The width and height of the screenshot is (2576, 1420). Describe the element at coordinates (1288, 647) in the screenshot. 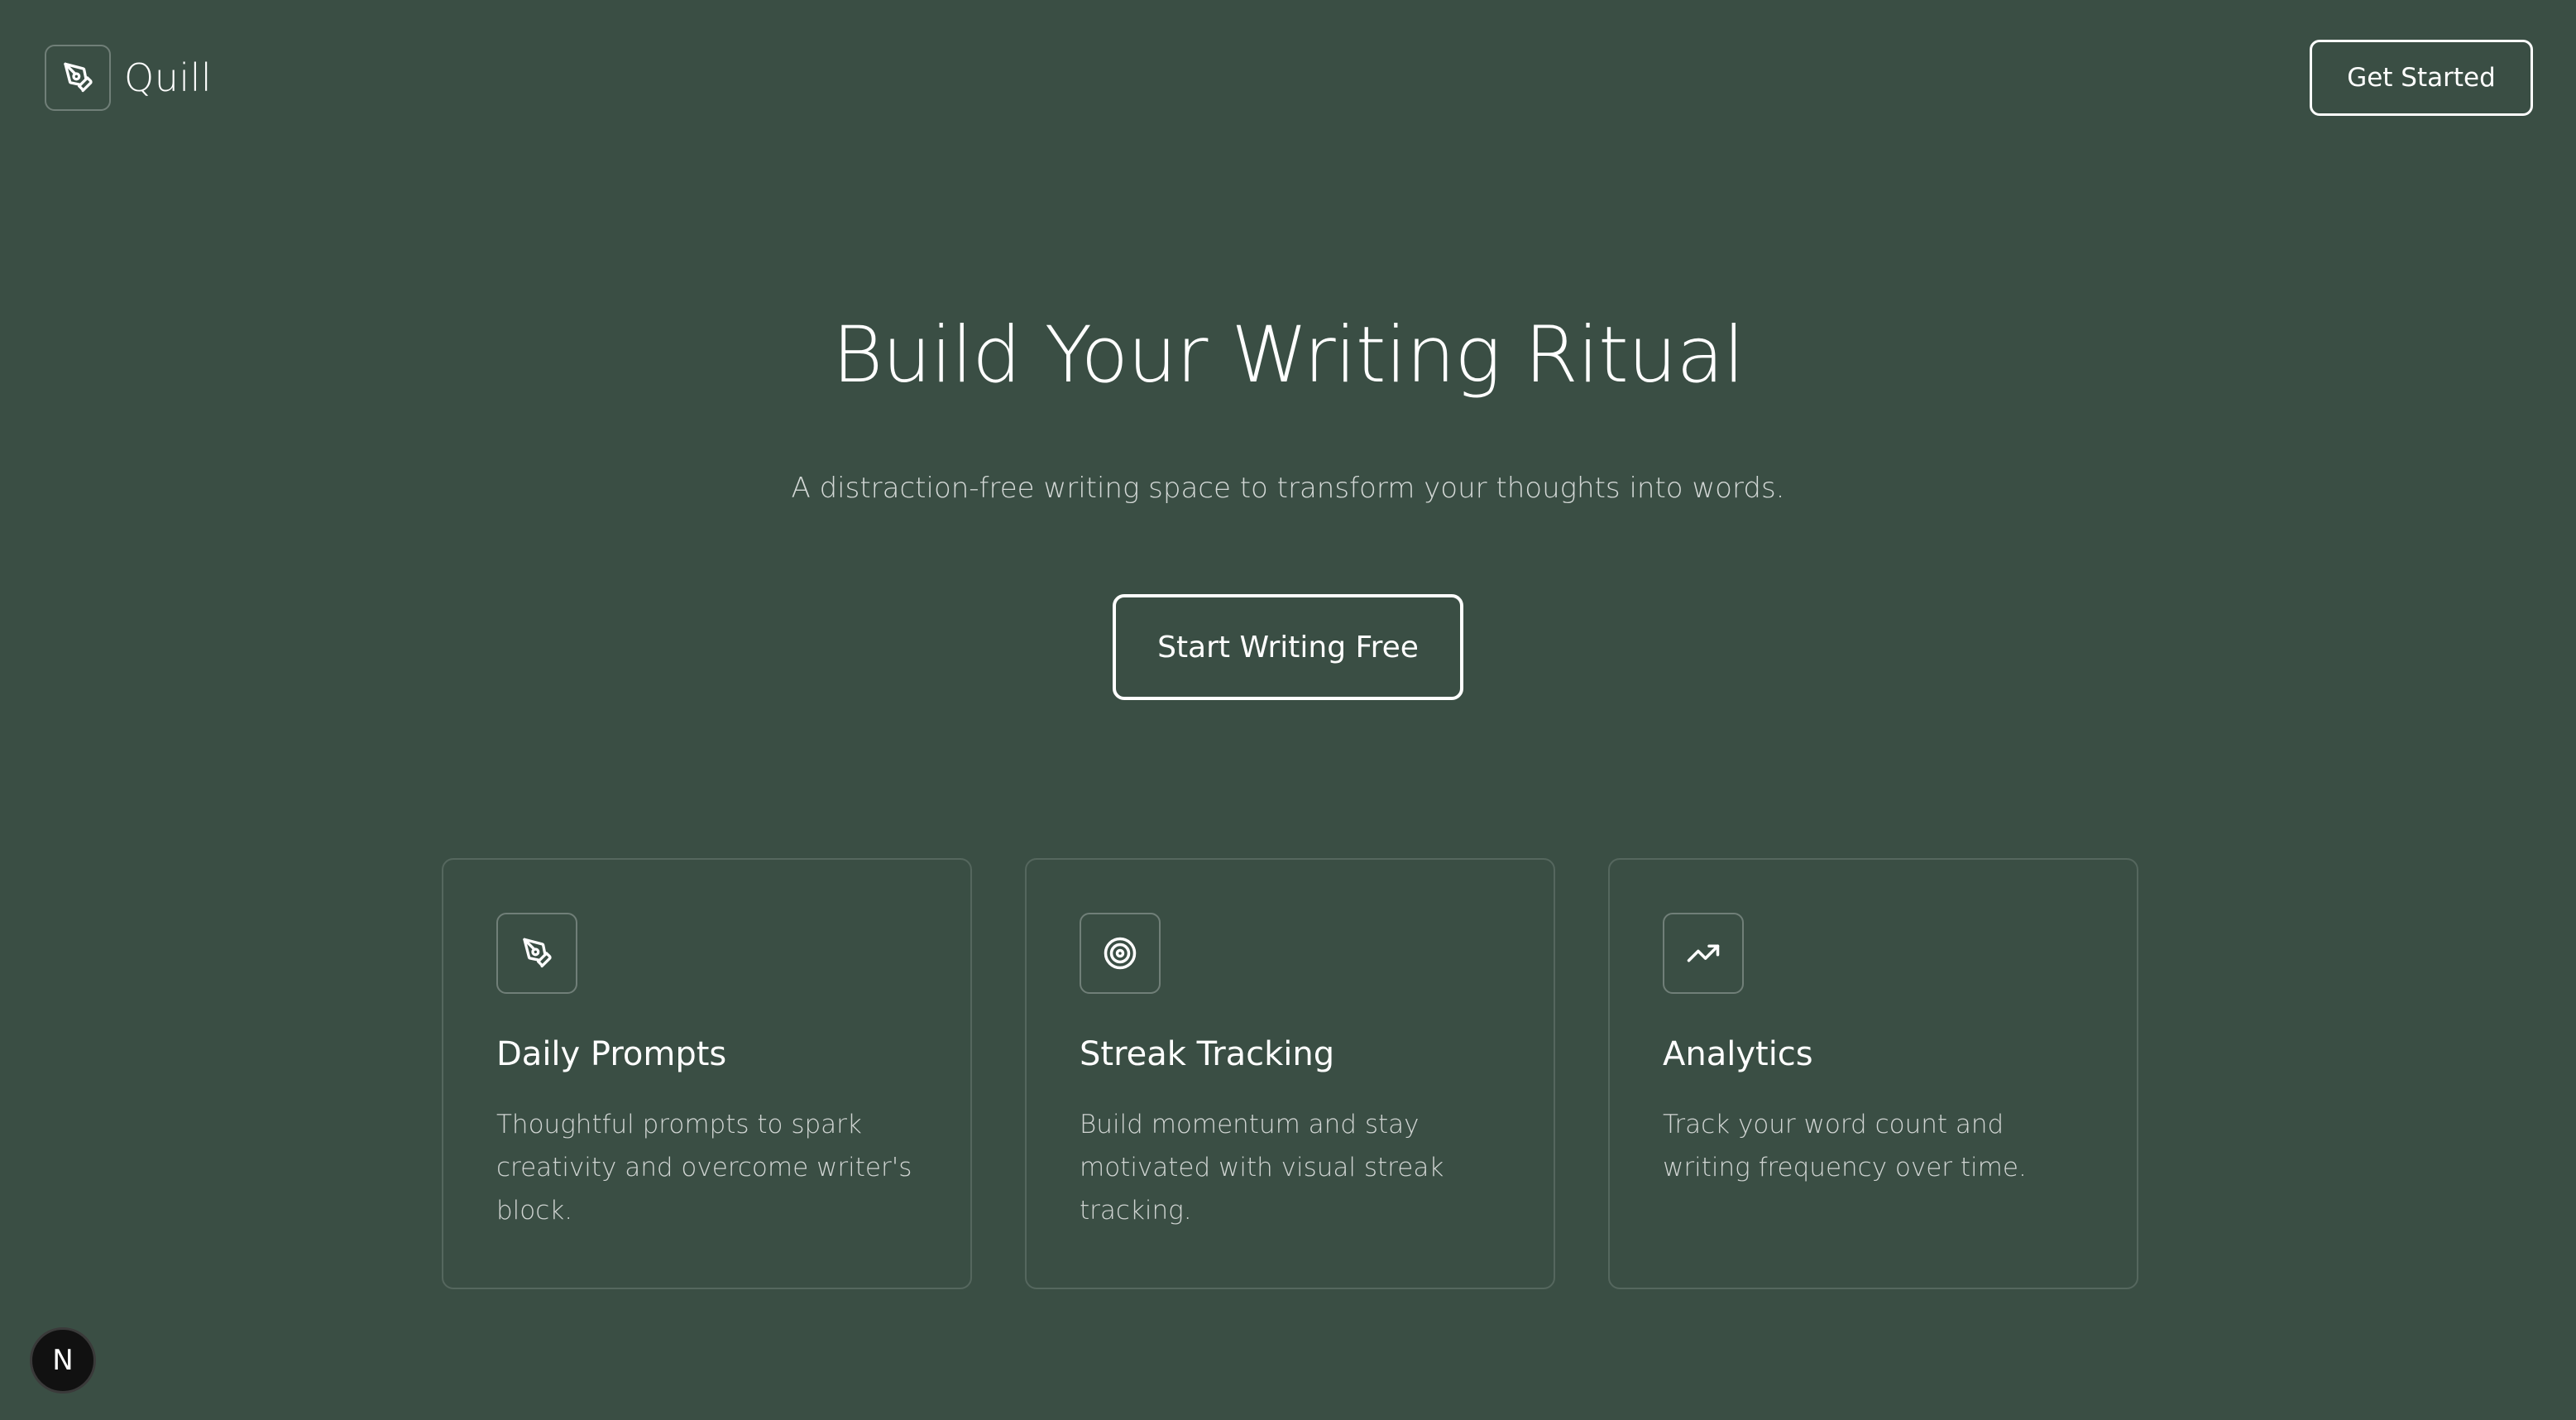

I see `start-writing-button: Start Writing Free` at that location.